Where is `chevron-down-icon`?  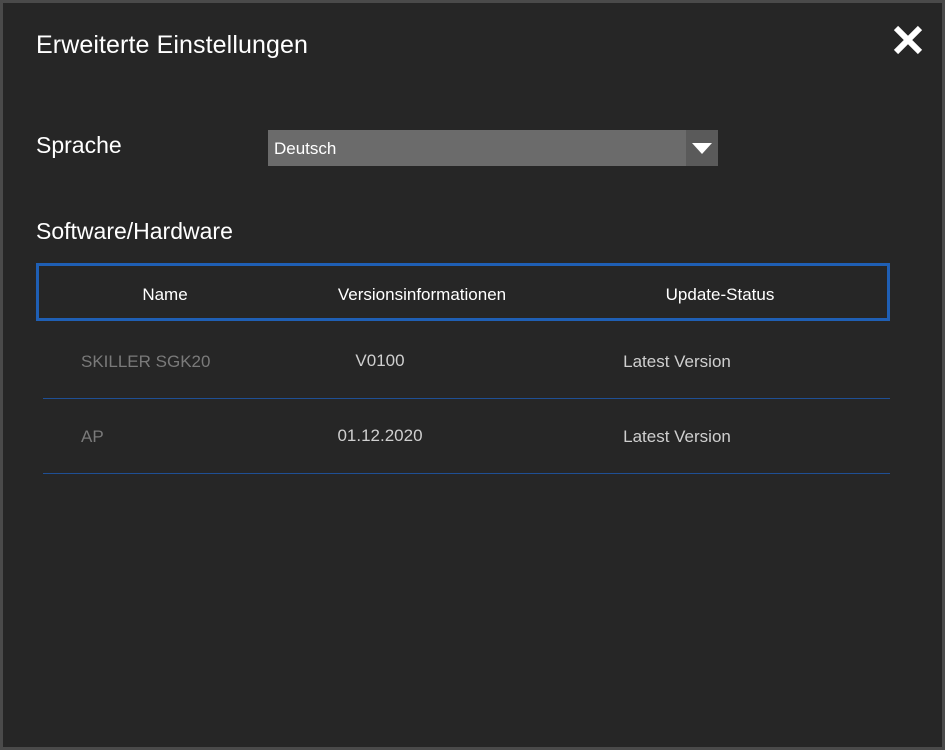
chevron-down-icon is located at coordinates (702, 148).